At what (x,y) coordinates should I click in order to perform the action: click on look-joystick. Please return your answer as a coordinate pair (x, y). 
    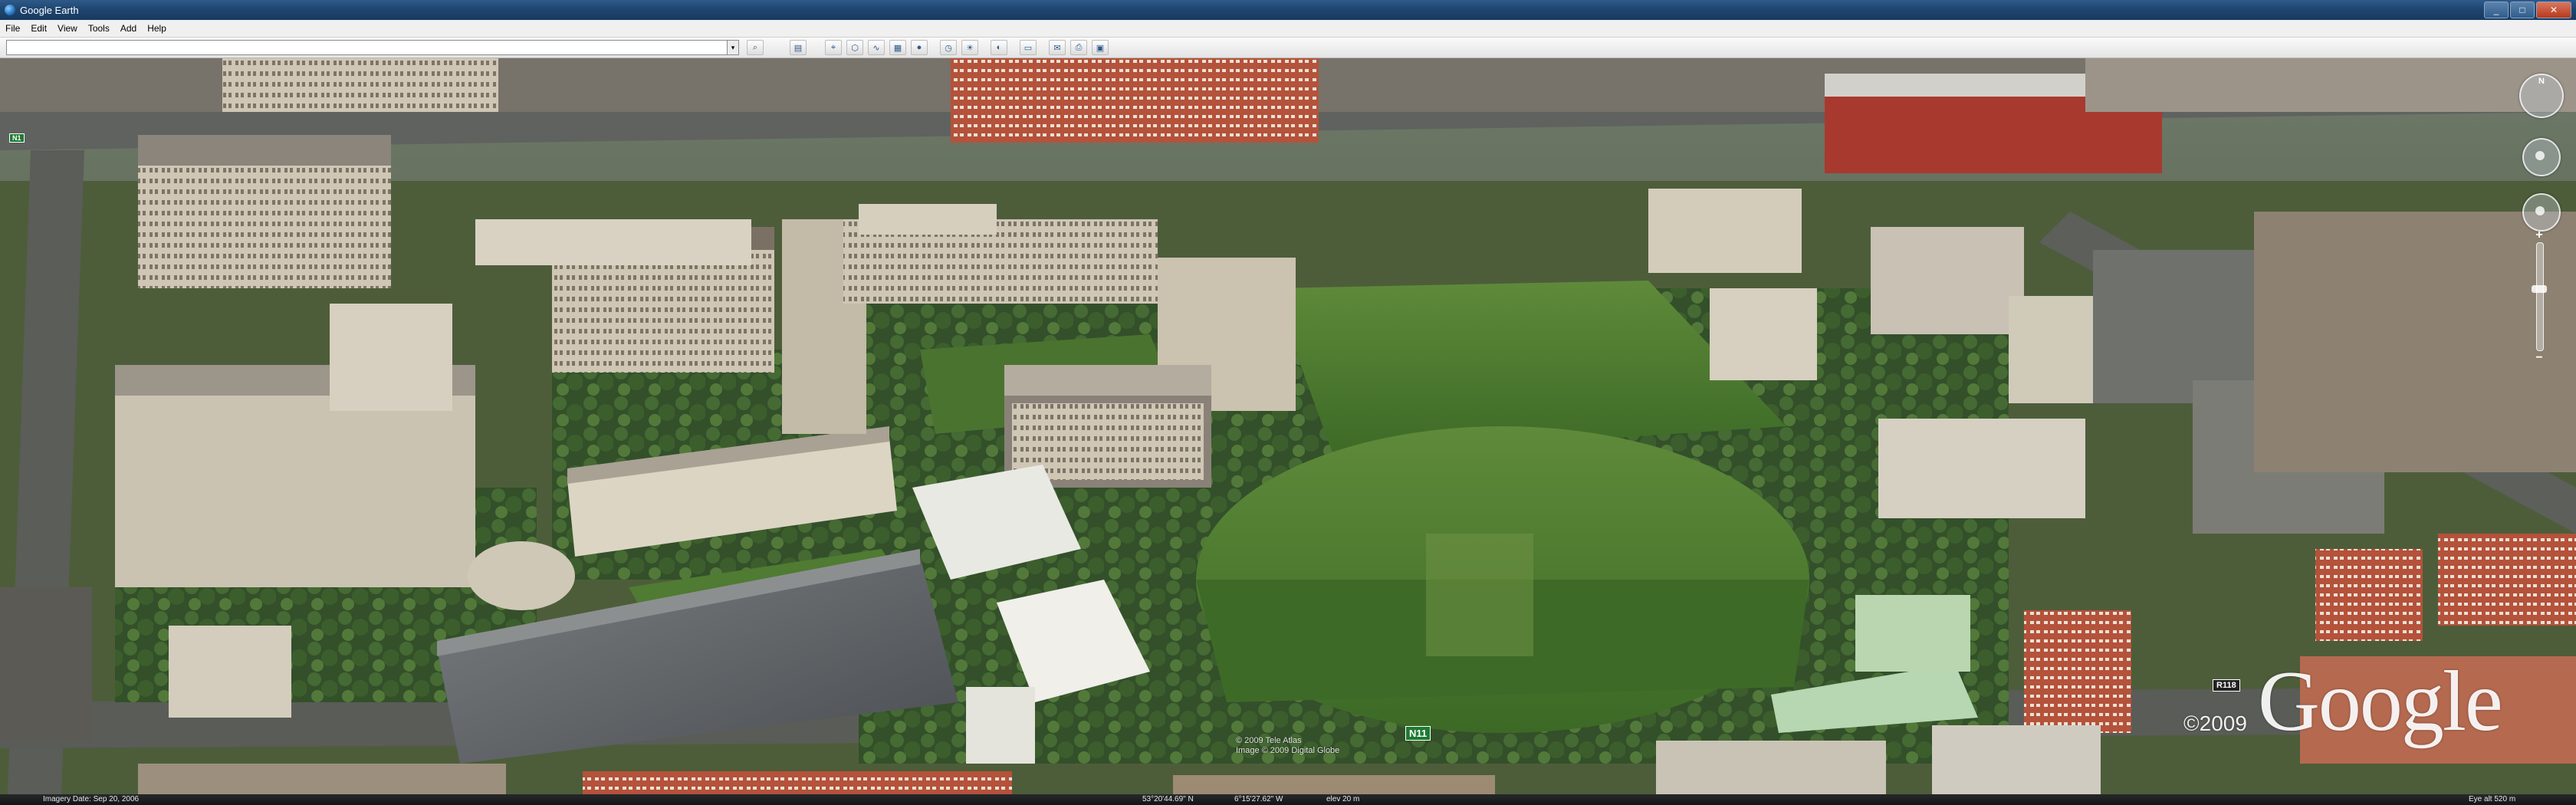
    Looking at the image, I should click on (2541, 157).